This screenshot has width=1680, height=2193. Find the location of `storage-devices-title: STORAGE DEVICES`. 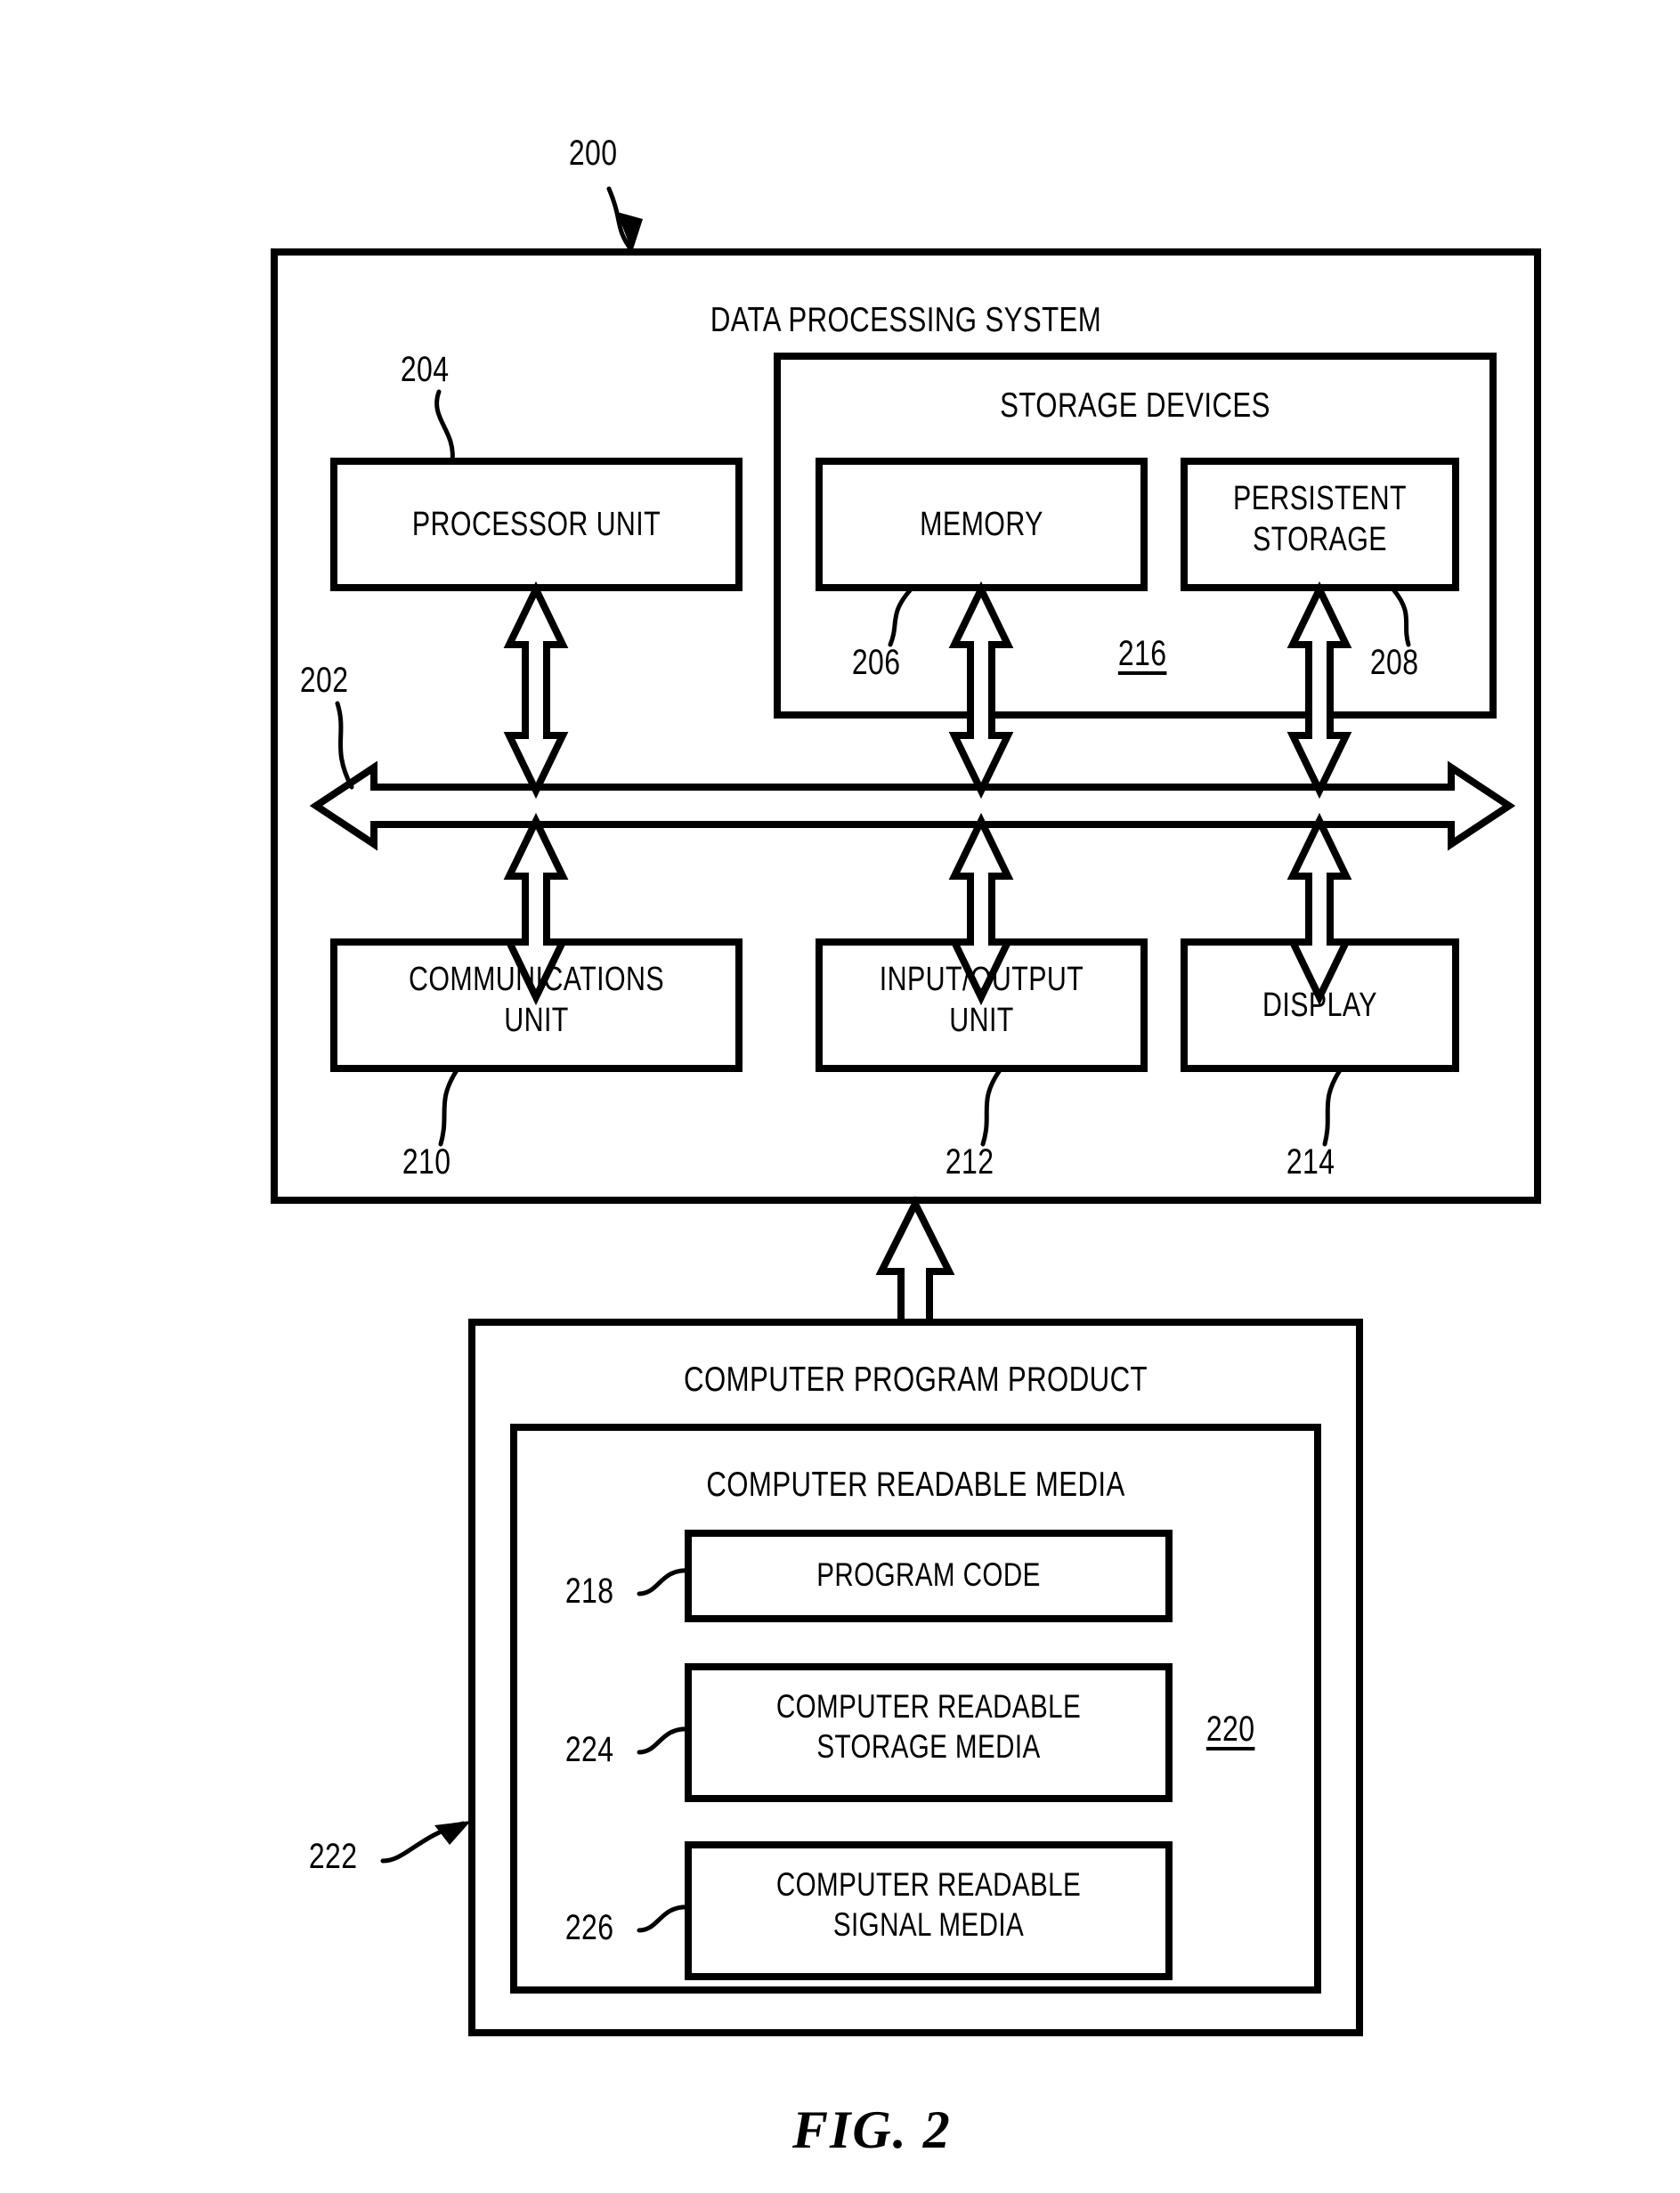

storage-devices-title: STORAGE DEVICES is located at coordinates (1135, 405).